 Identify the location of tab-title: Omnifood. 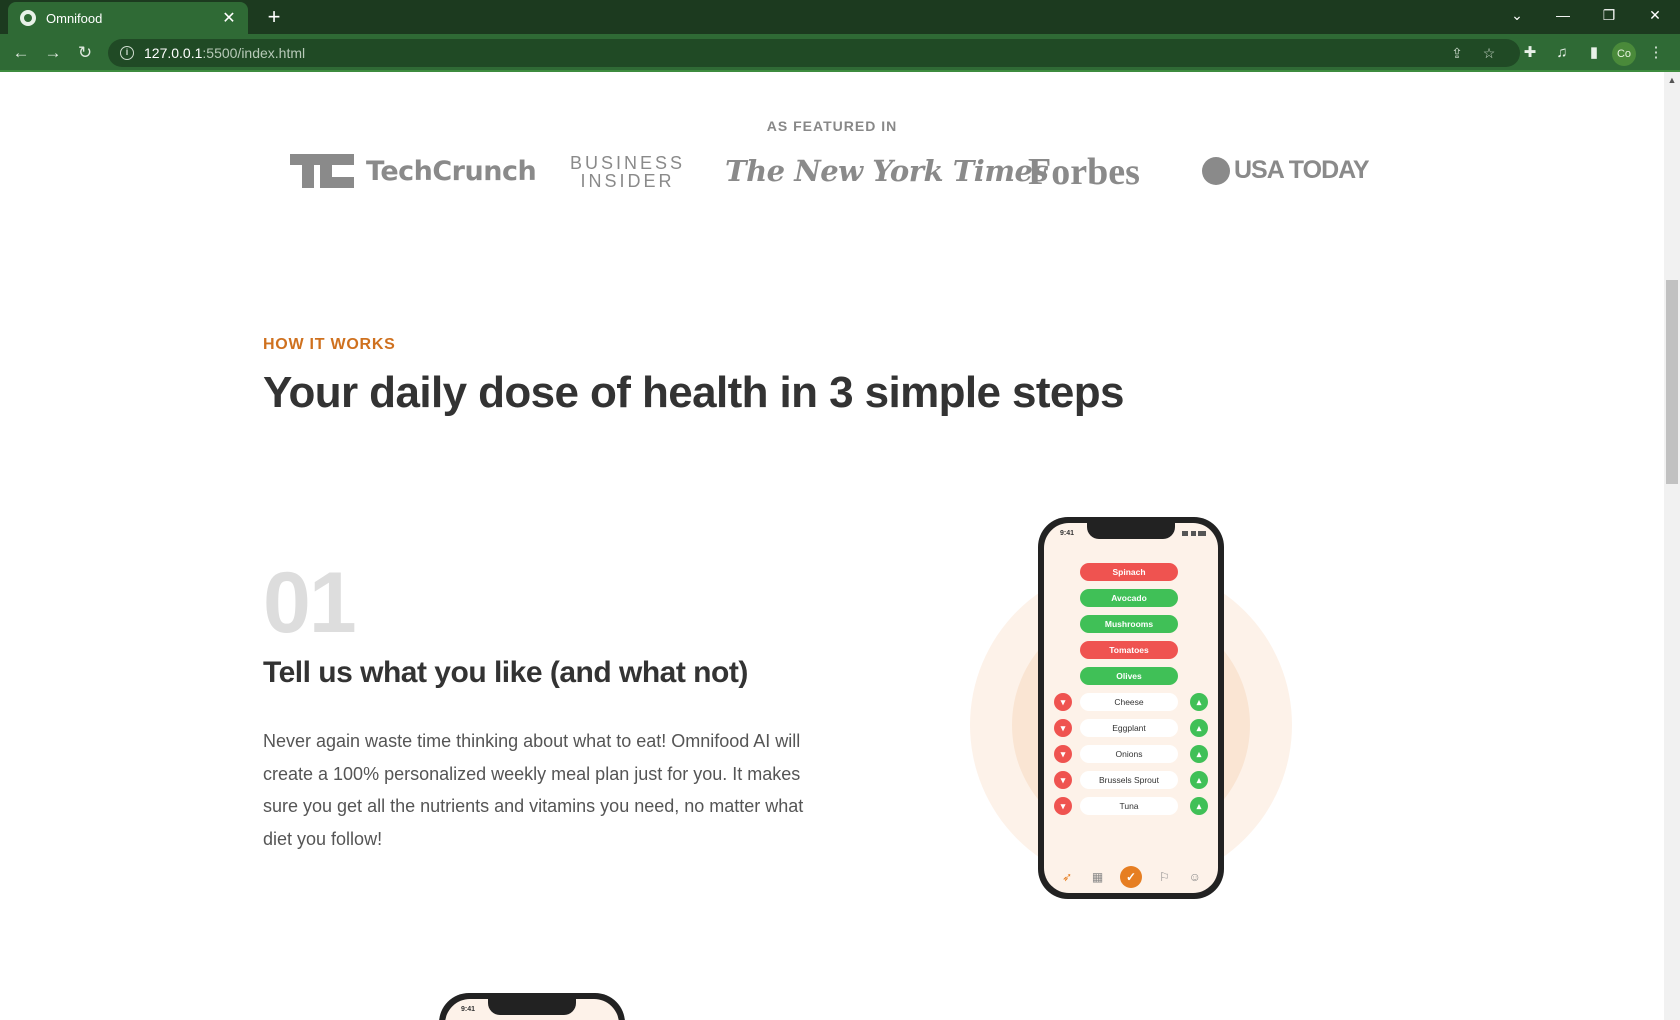
(74, 18).